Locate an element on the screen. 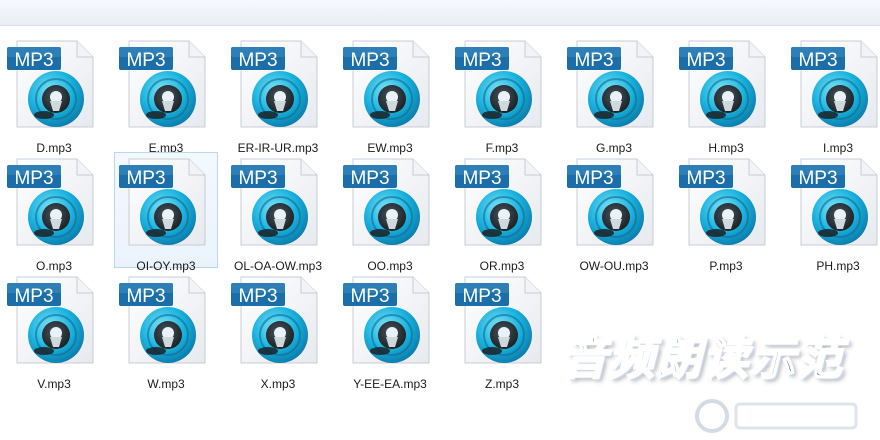  file-item: MP3 O.mp3 is located at coordinates (54, 212).